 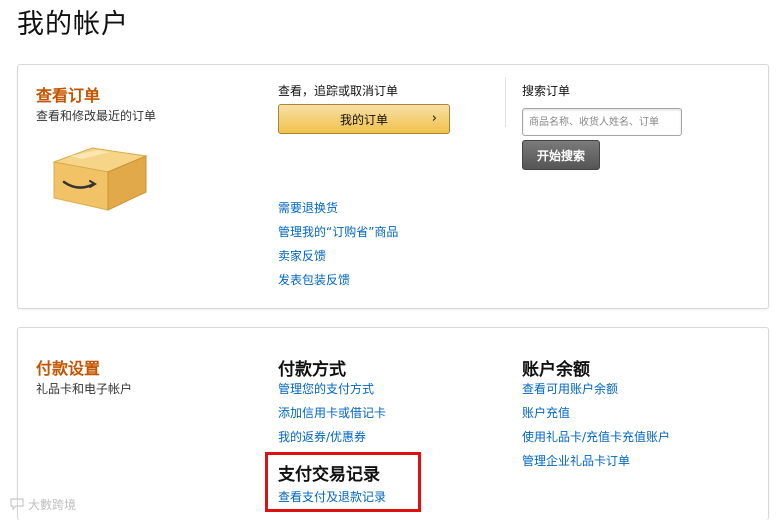 I want to click on my-orders-button: 我的订单 ›, so click(x=364, y=119).